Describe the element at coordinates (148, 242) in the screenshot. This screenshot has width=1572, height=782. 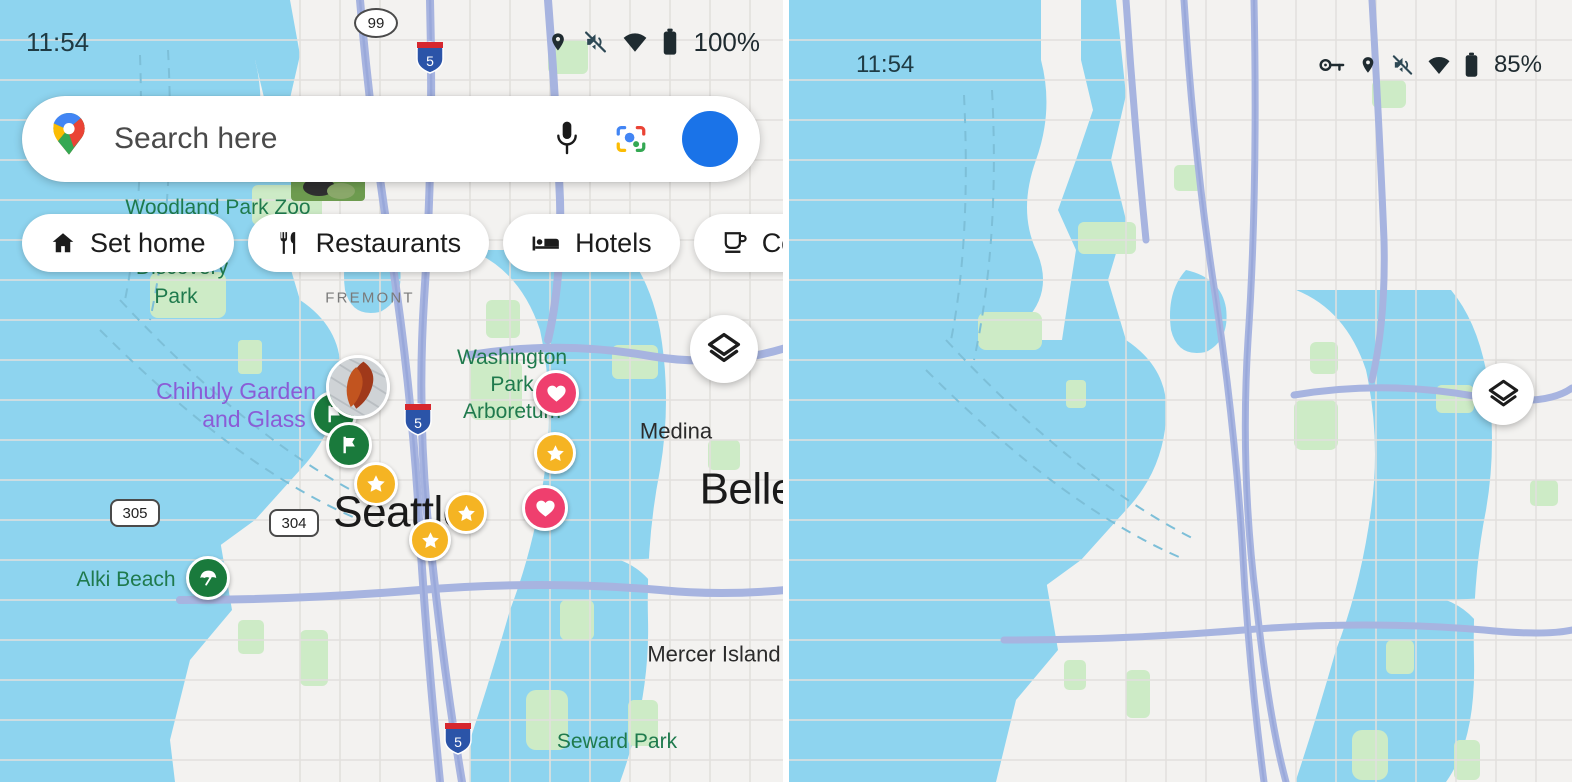
I see `chip-label: Set home` at that location.